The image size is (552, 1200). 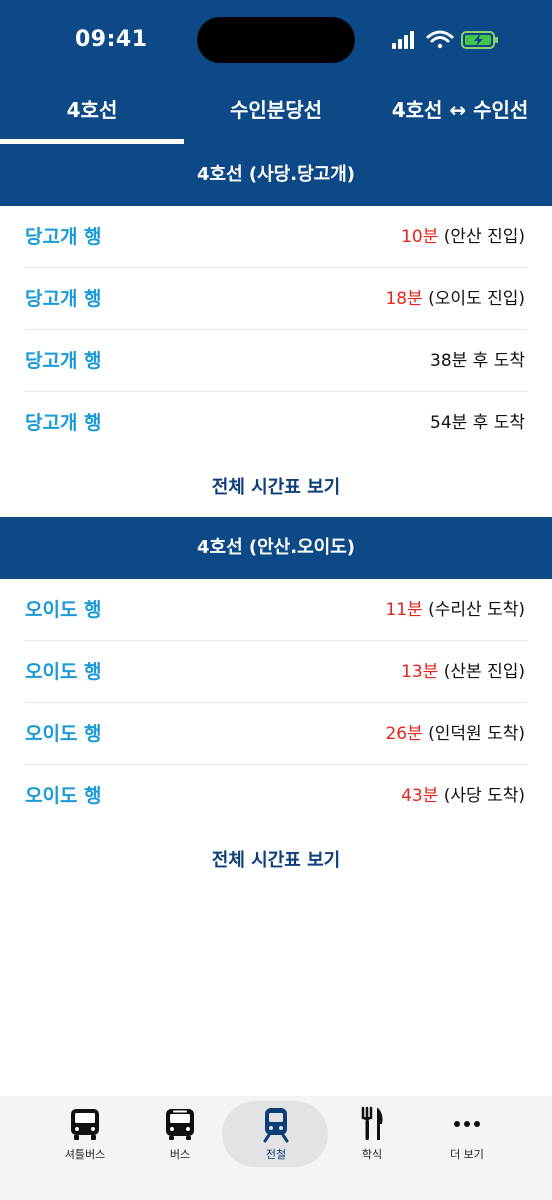 I want to click on arrival-note: (산본 진입), so click(x=481, y=672).